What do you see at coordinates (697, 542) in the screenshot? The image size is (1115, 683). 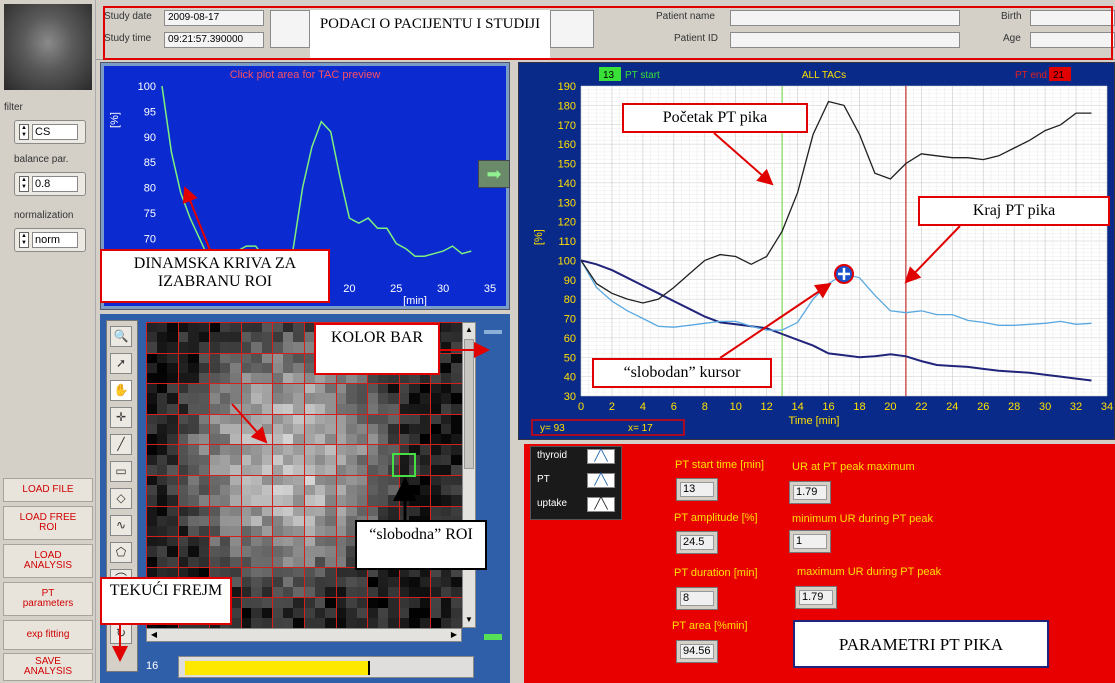 I see `pt-amplitude-field: 24.5` at bounding box center [697, 542].